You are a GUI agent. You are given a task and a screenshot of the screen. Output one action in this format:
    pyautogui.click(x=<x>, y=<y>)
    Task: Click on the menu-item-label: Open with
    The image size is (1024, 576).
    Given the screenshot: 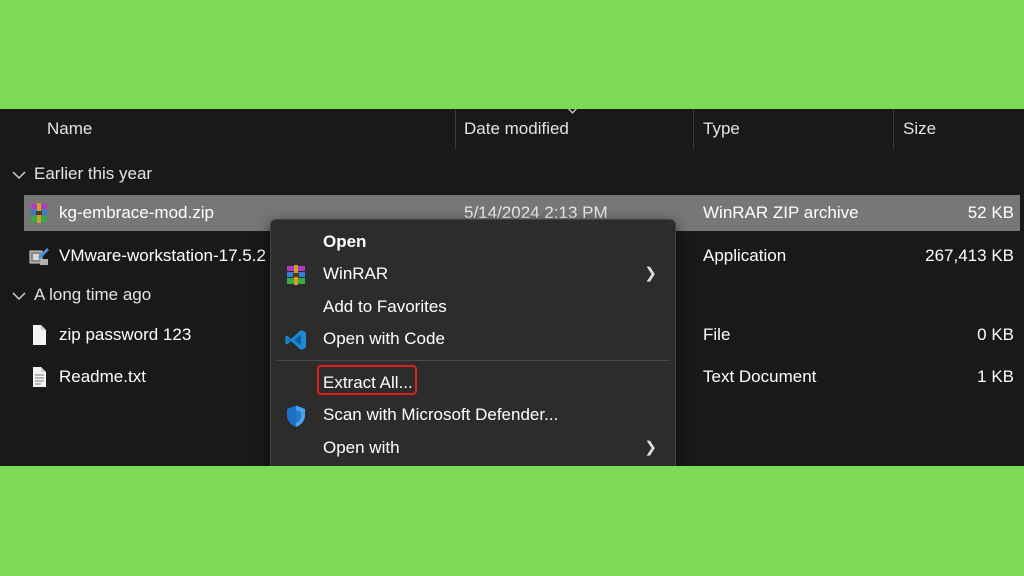 What is the action you would take?
    pyautogui.click(x=361, y=447)
    